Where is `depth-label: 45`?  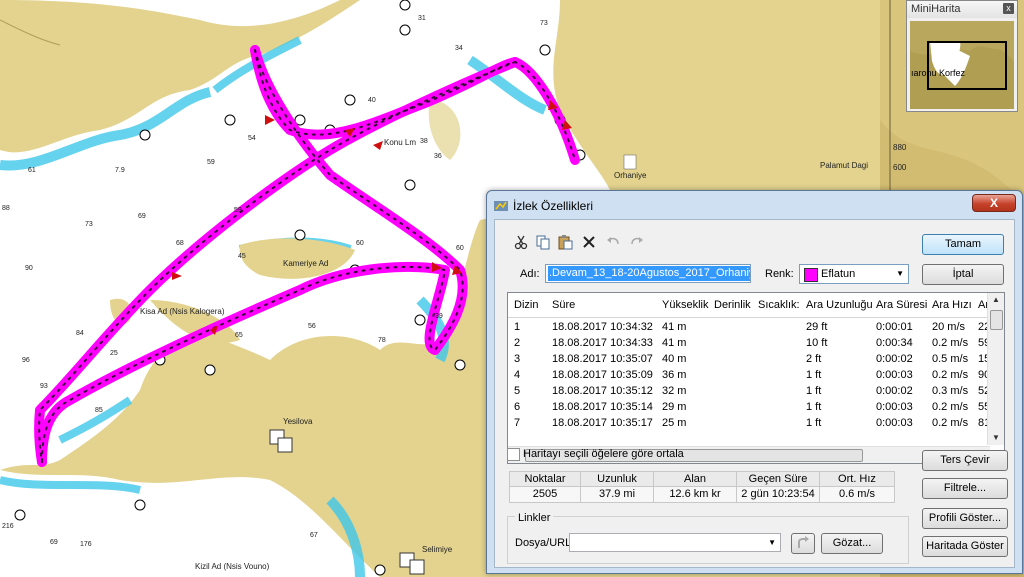 depth-label: 45 is located at coordinates (242, 256).